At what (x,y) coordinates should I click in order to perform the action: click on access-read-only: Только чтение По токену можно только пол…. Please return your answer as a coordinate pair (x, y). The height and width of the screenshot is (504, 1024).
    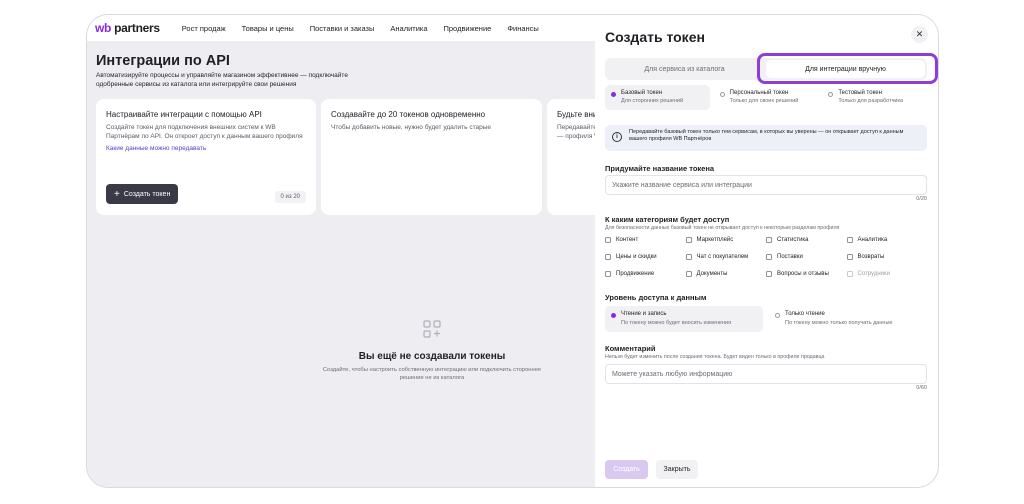
    Looking at the image, I should click on (848, 319).